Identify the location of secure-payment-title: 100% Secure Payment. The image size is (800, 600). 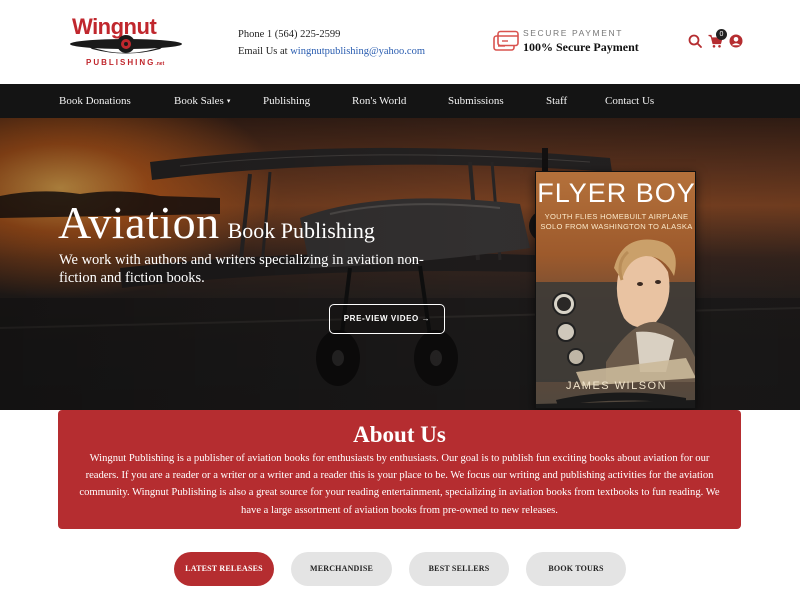
(581, 47).